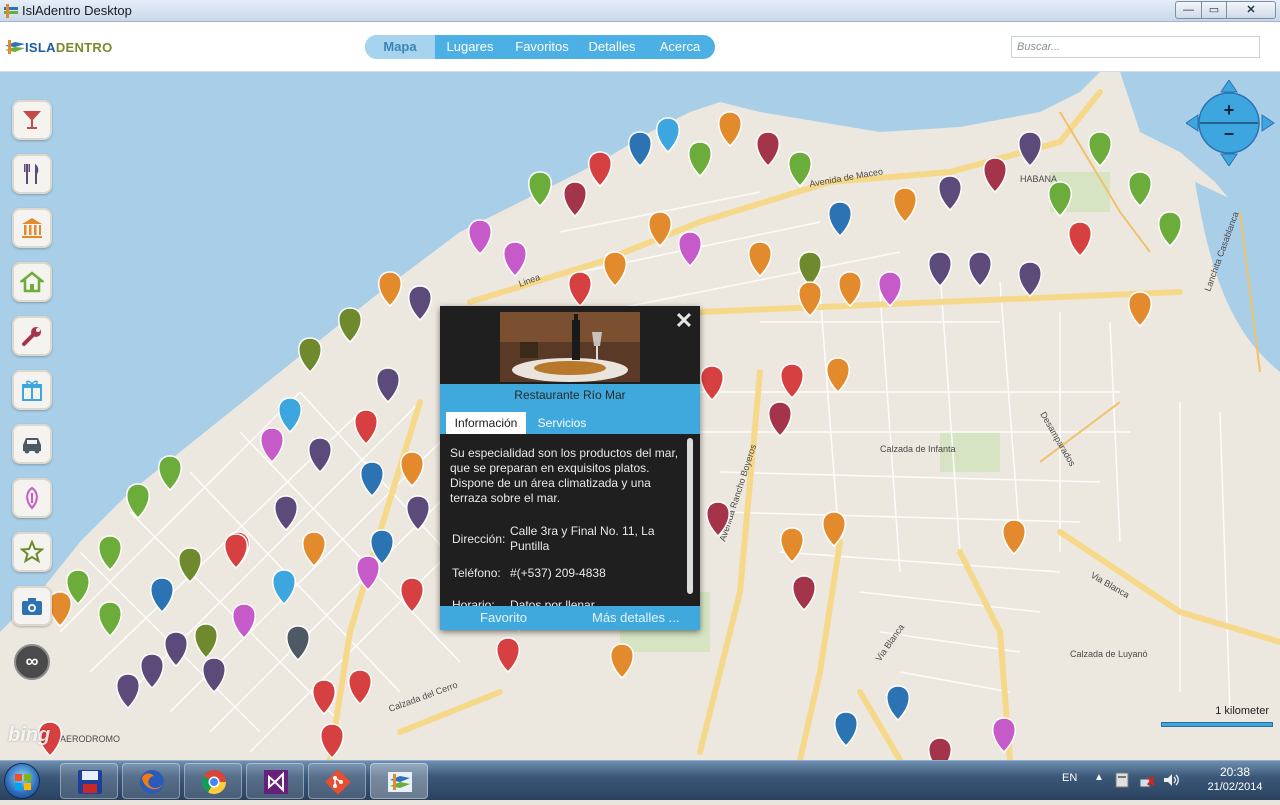 The width and height of the screenshot is (1280, 805). What do you see at coordinates (918, 449) in the screenshot?
I see `svg-text: Calzada de Infanta` at bounding box center [918, 449].